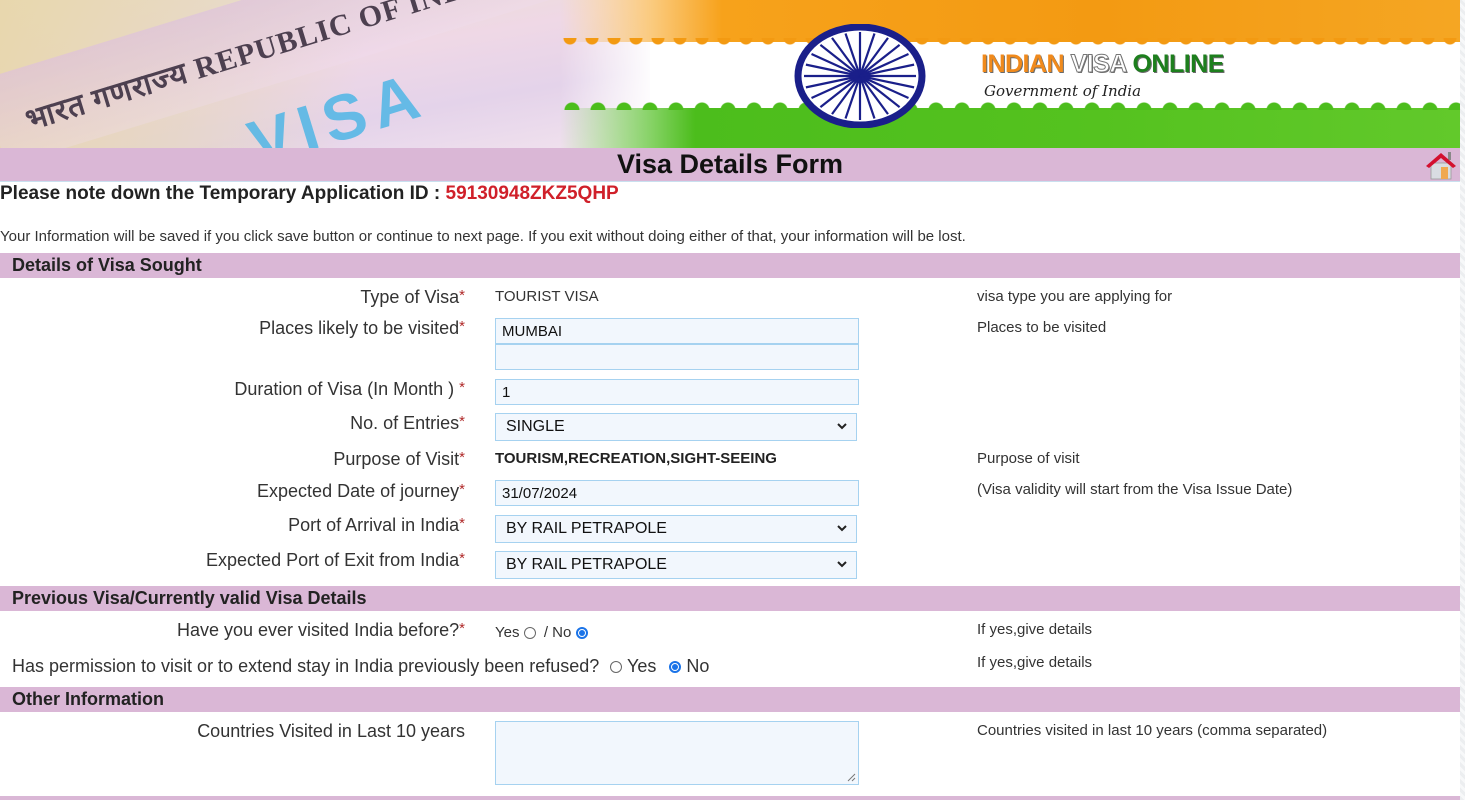 This screenshot has width=1465, height=800. Describe the element at coordinates (616, 667) in the screenshot. I see `refused-yes-radio` at that location.